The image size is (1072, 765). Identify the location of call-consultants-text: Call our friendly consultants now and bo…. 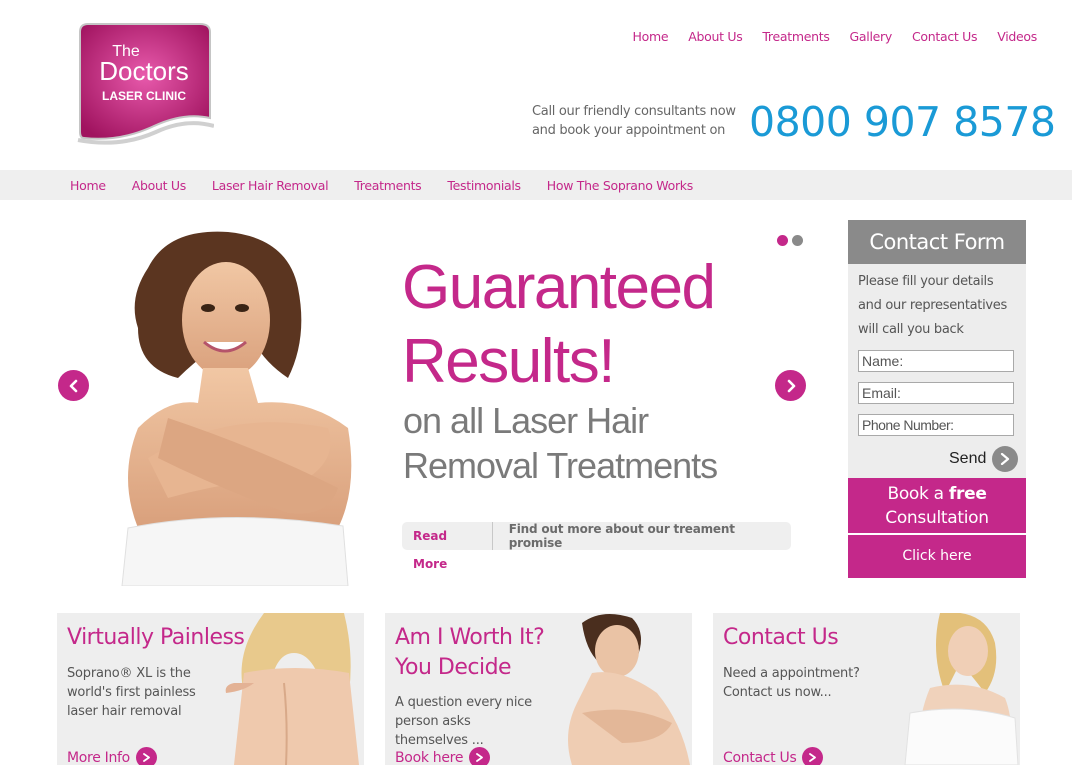
(634, 121).